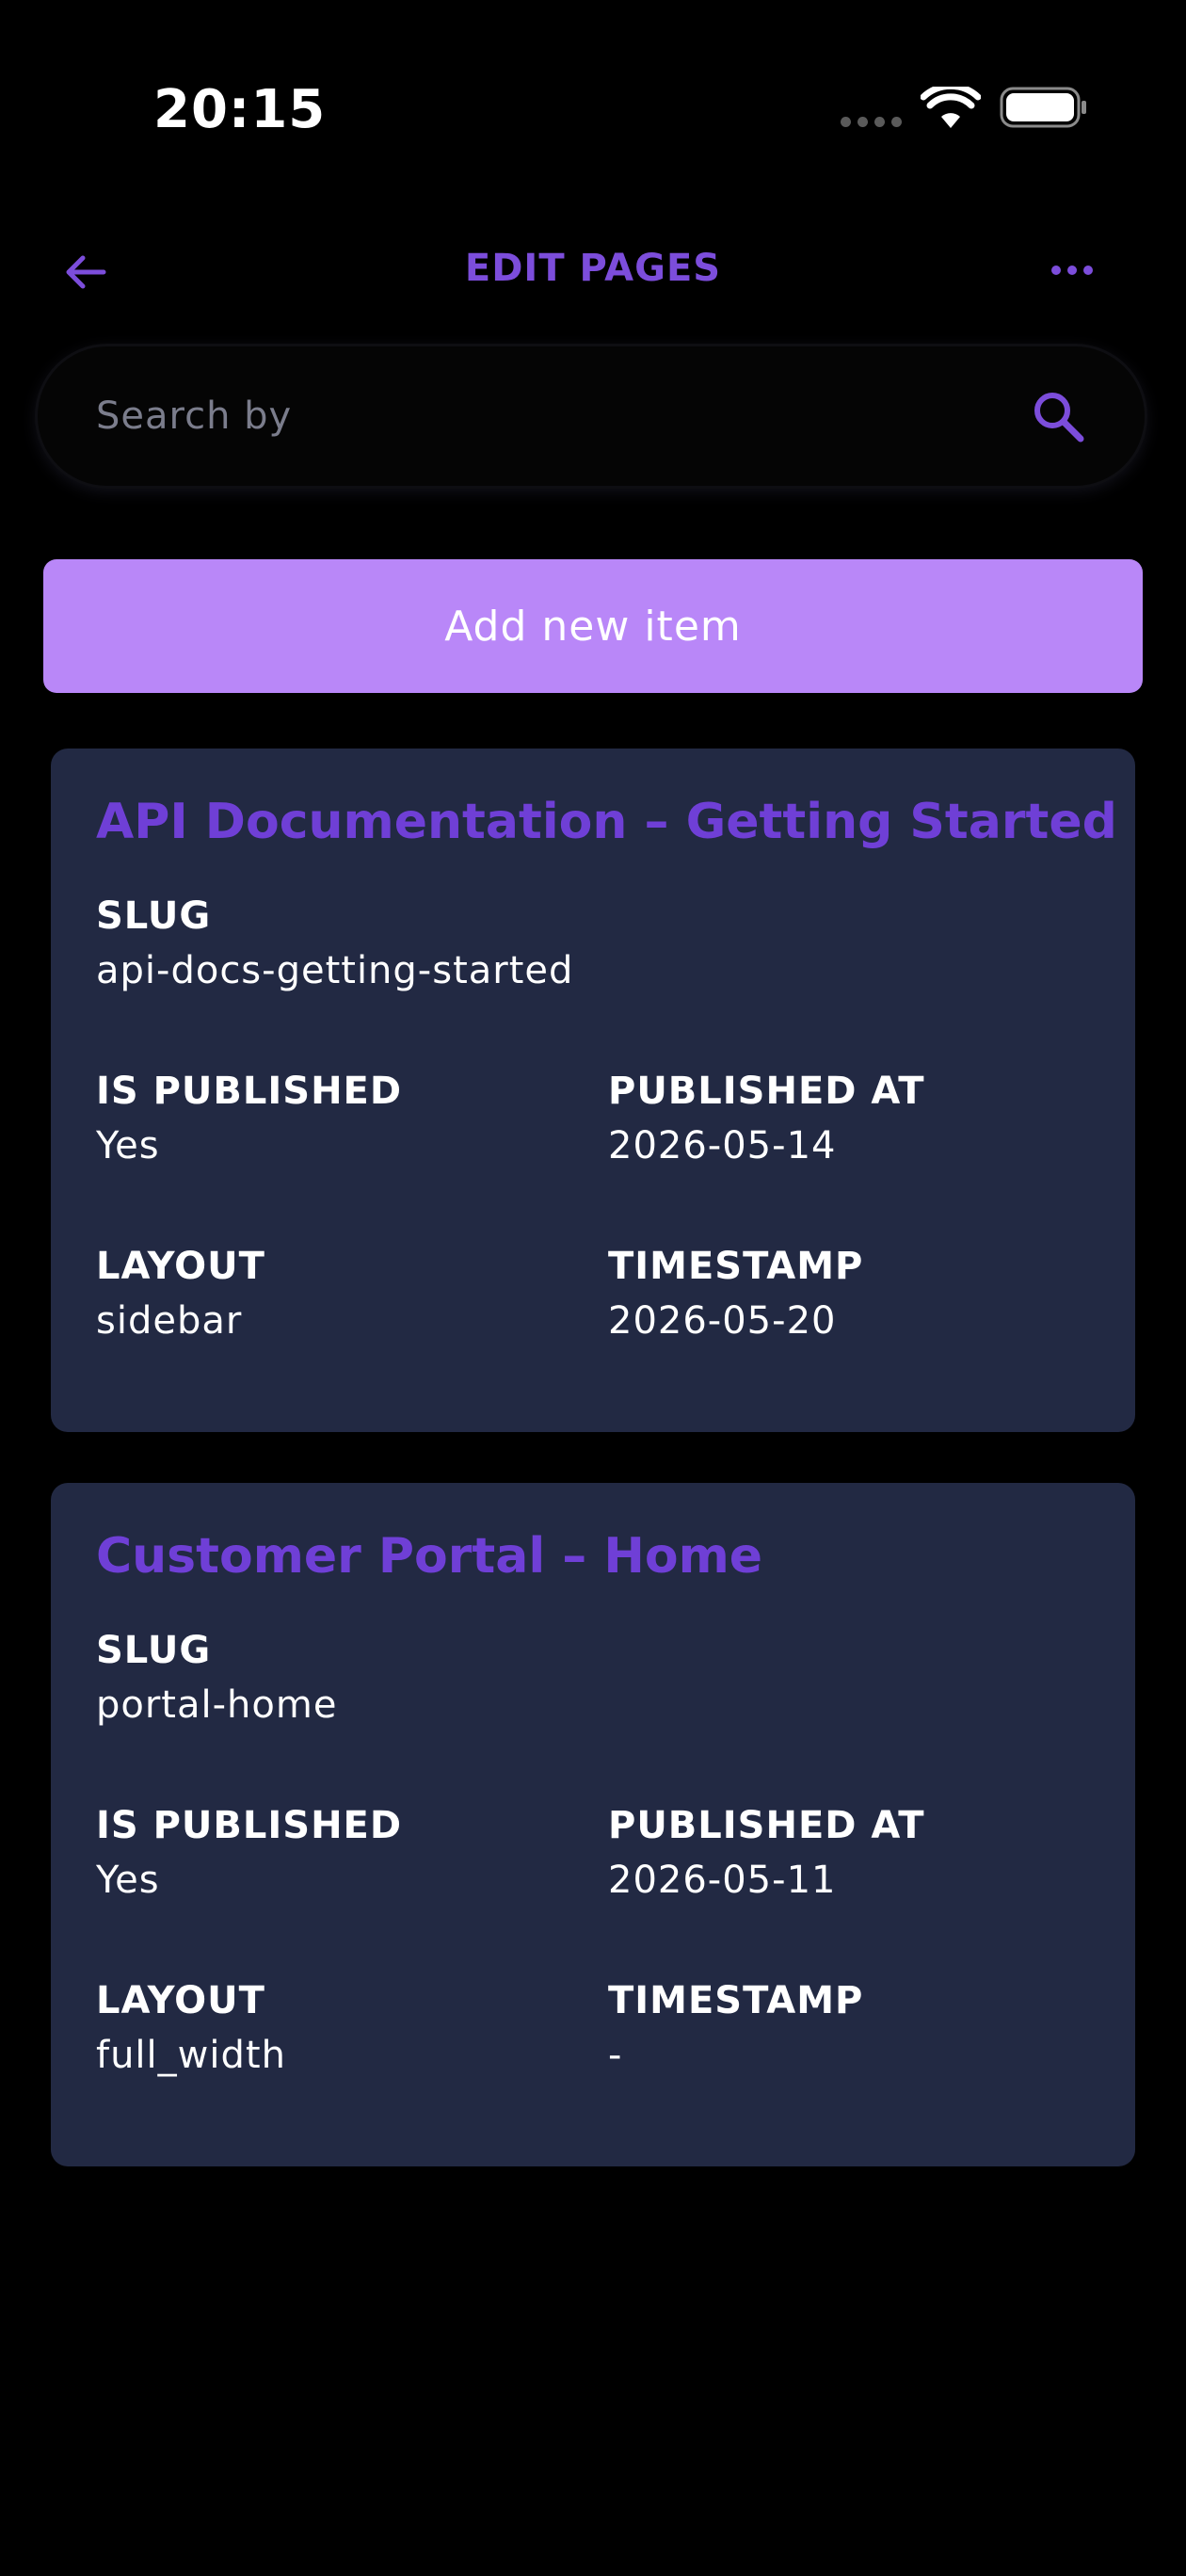 The height and width of the screenshot is (2576, 1186). What do you see at coordinates (722, 1145) in the screenshot?
I see `field-value: 2026-05-14` at bounding box center [722, 1145].